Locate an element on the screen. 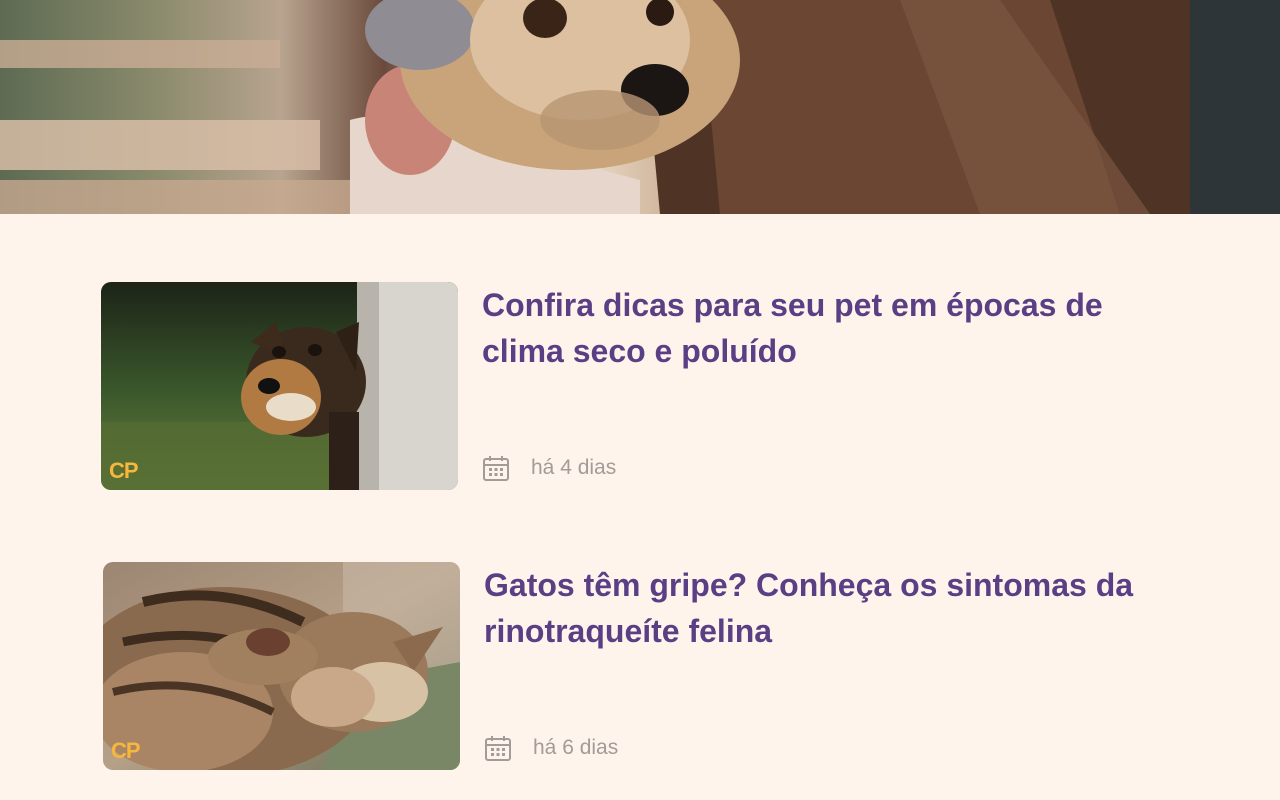 This screenshot has height=800, width=1280. article-meta: há 6 dias is located at coordinates (551, 748).